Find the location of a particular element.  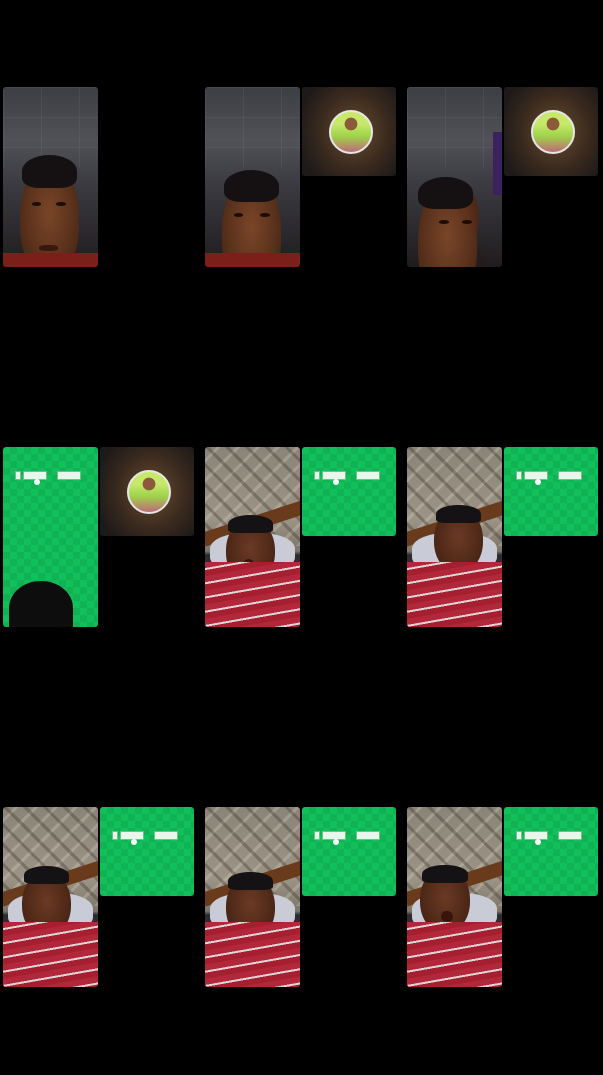

frame-2-selfie-thumbnail is located at coordinates (349, 131).